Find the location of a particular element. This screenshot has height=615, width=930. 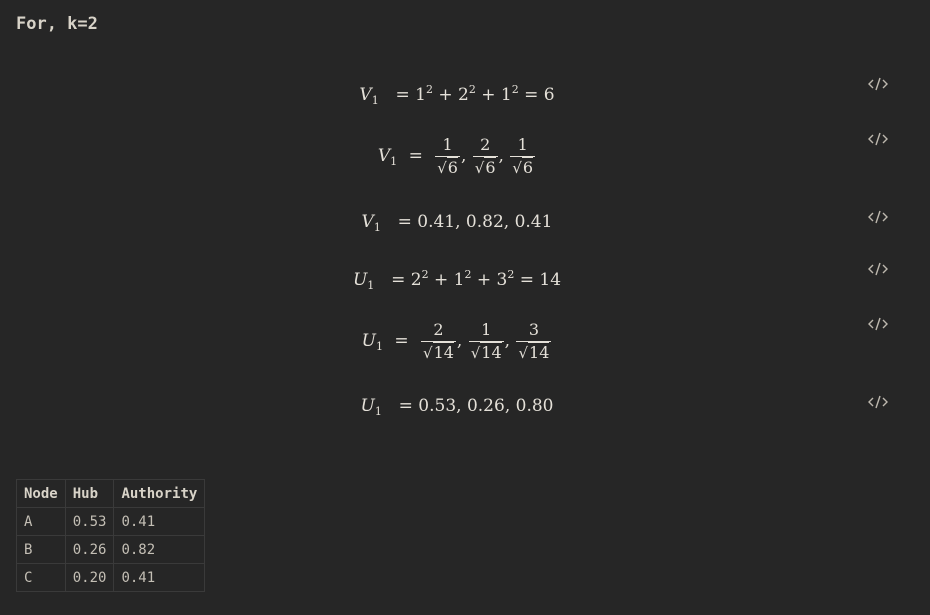

table-header-row: Node Hub Authority is located at coordinates (111, 493).